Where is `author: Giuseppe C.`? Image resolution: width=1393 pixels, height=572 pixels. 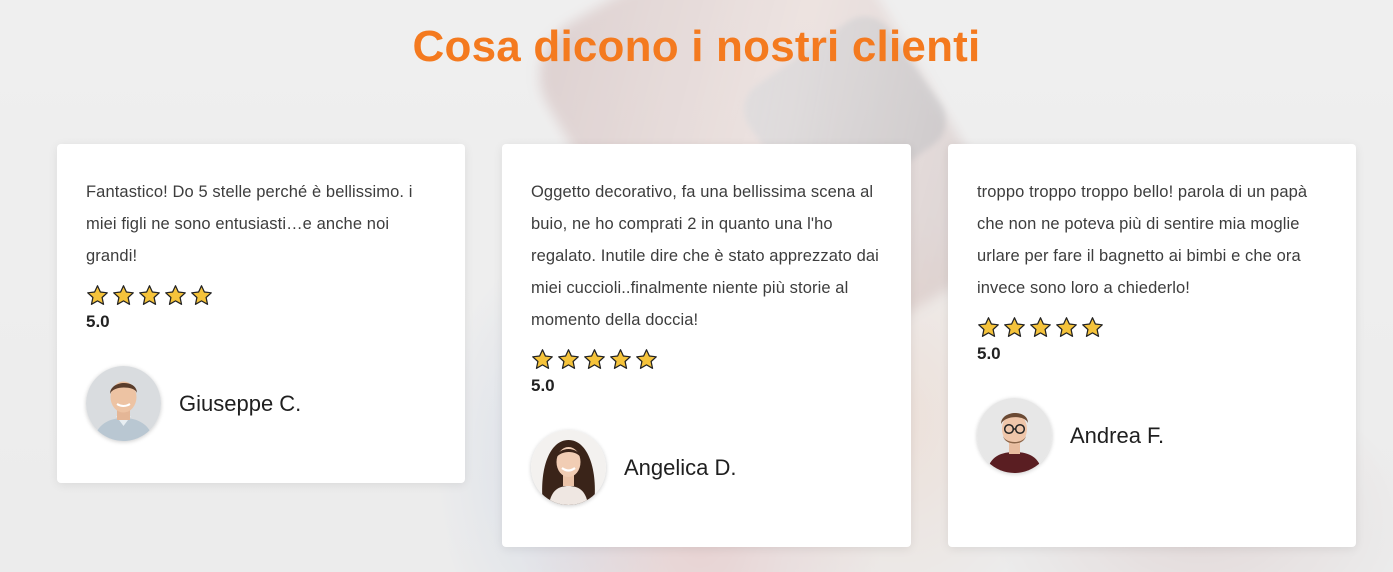
author: Giuseppe C. is located at coordinates (261, 403).